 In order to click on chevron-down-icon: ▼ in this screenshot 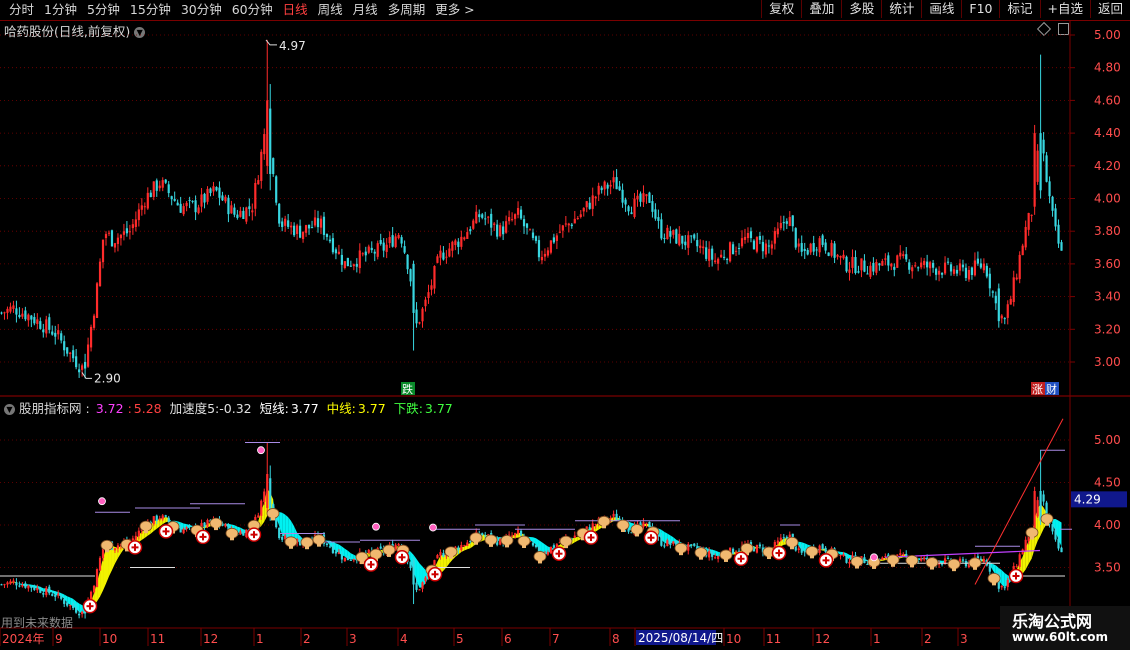, I will do `click(9, 409)`.